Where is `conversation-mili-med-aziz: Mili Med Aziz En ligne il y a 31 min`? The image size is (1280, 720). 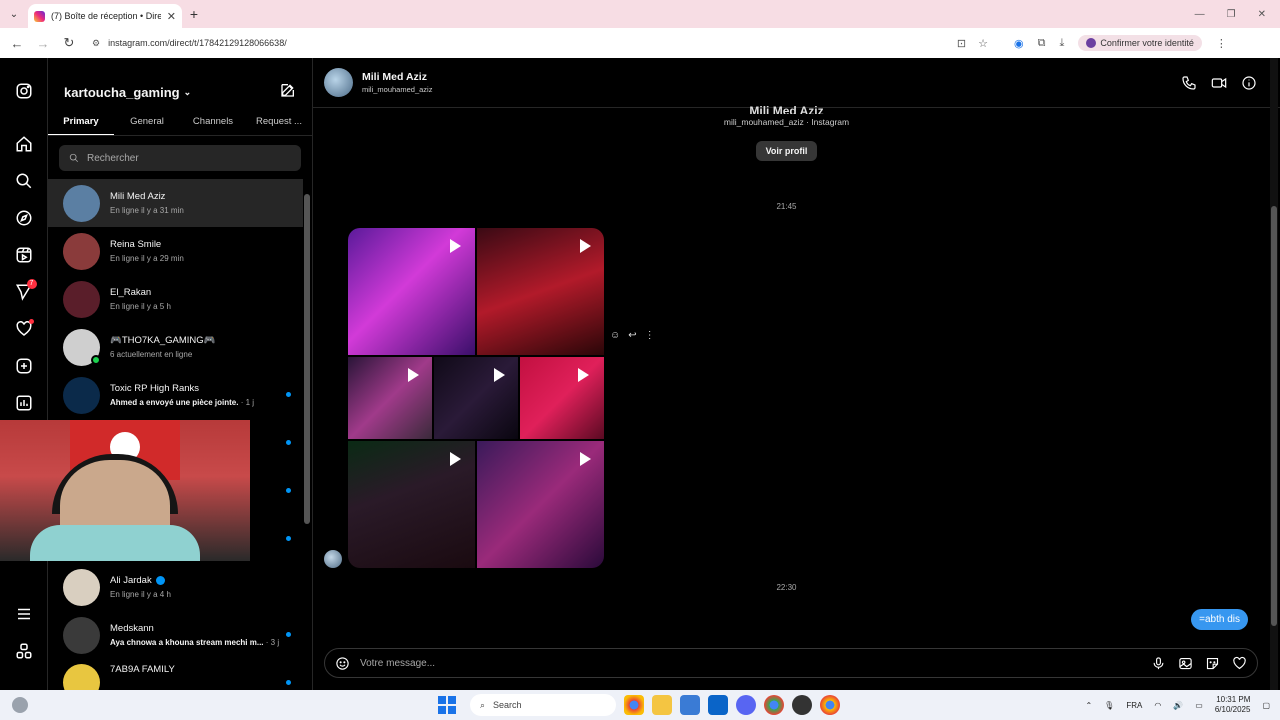
conversation-mili-med-aziz: Mili Med Aziz En ligne il y a 31 min is located at coordinates (175, 203).